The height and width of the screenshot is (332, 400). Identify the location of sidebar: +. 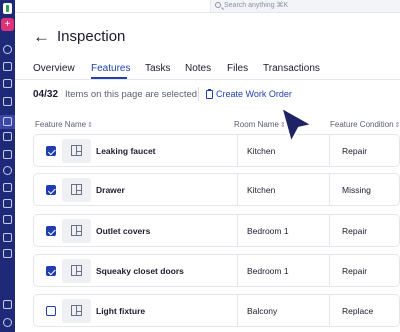
(7, 166).